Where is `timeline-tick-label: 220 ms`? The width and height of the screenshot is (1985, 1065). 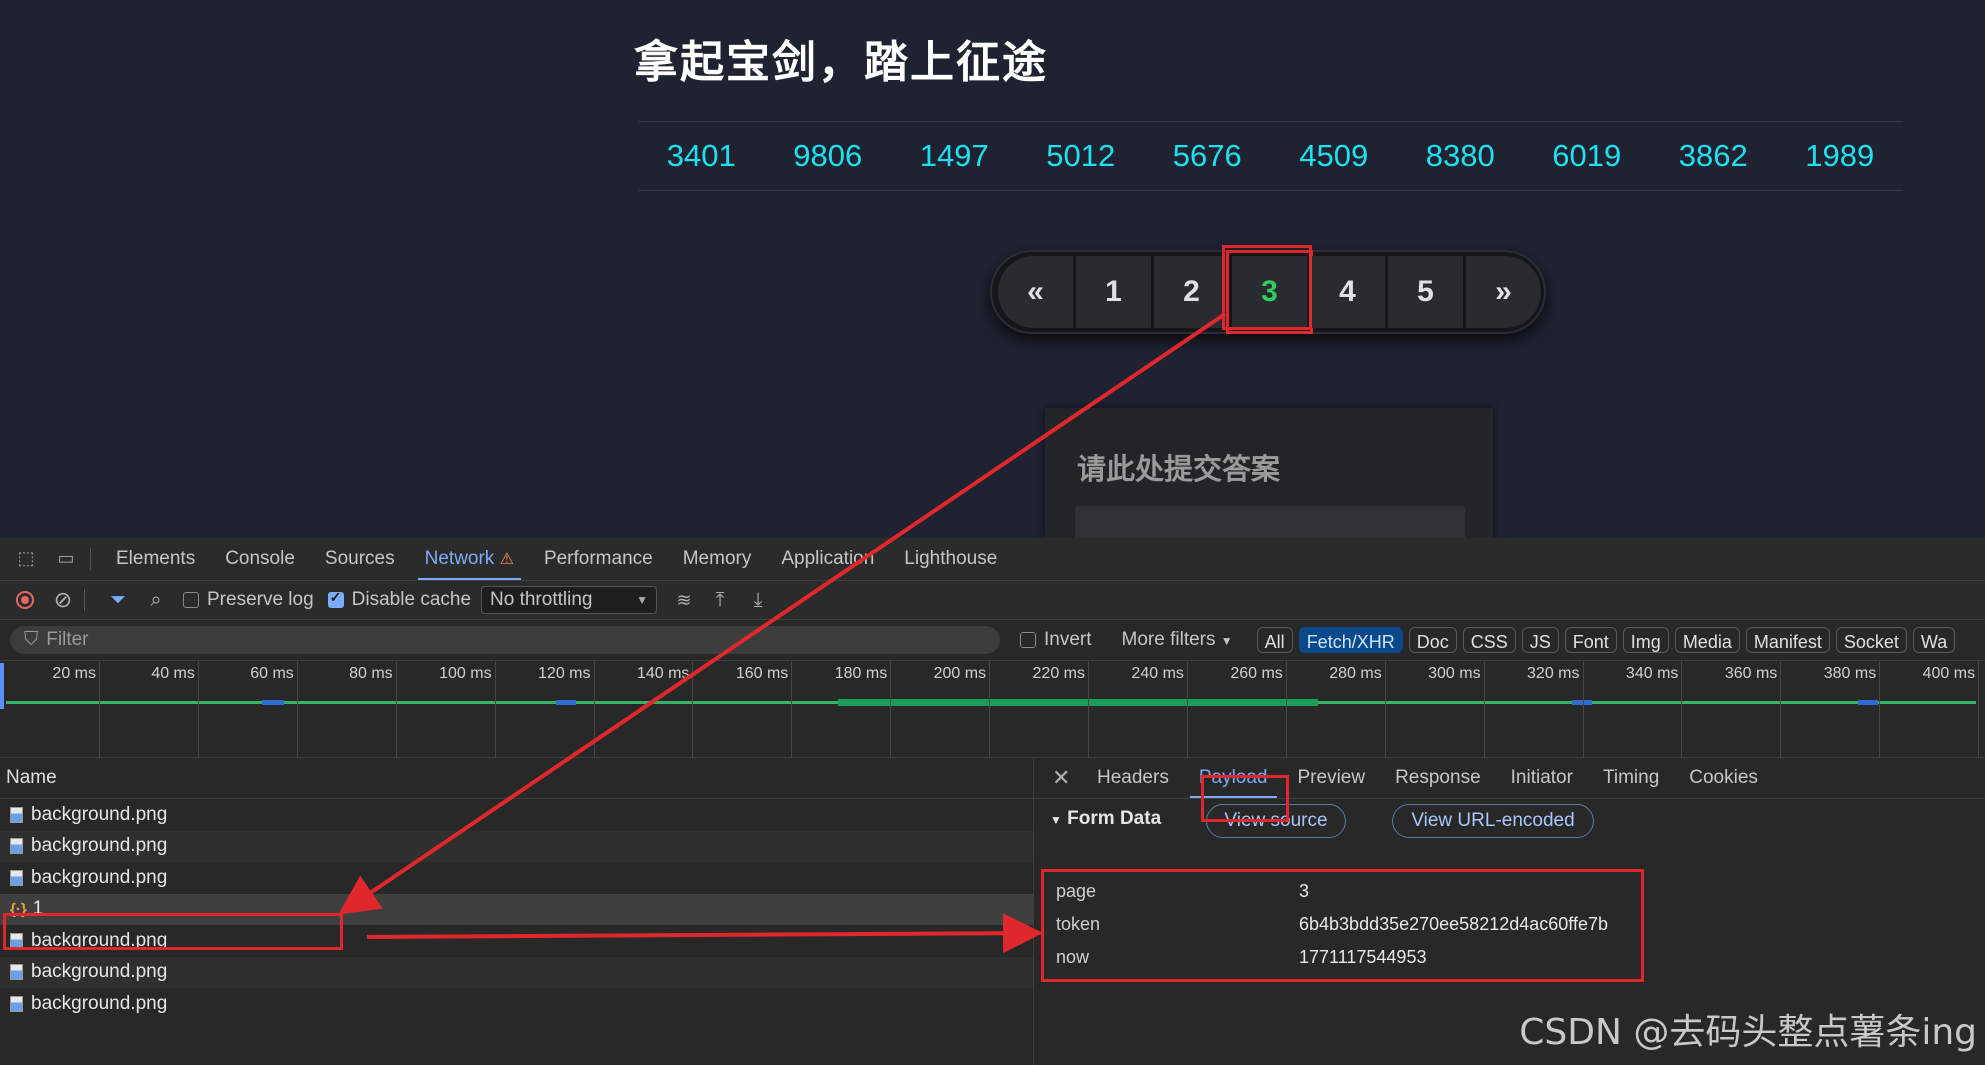 timeline-tick-label: 220 ms is located at coordinates (1058, 673).